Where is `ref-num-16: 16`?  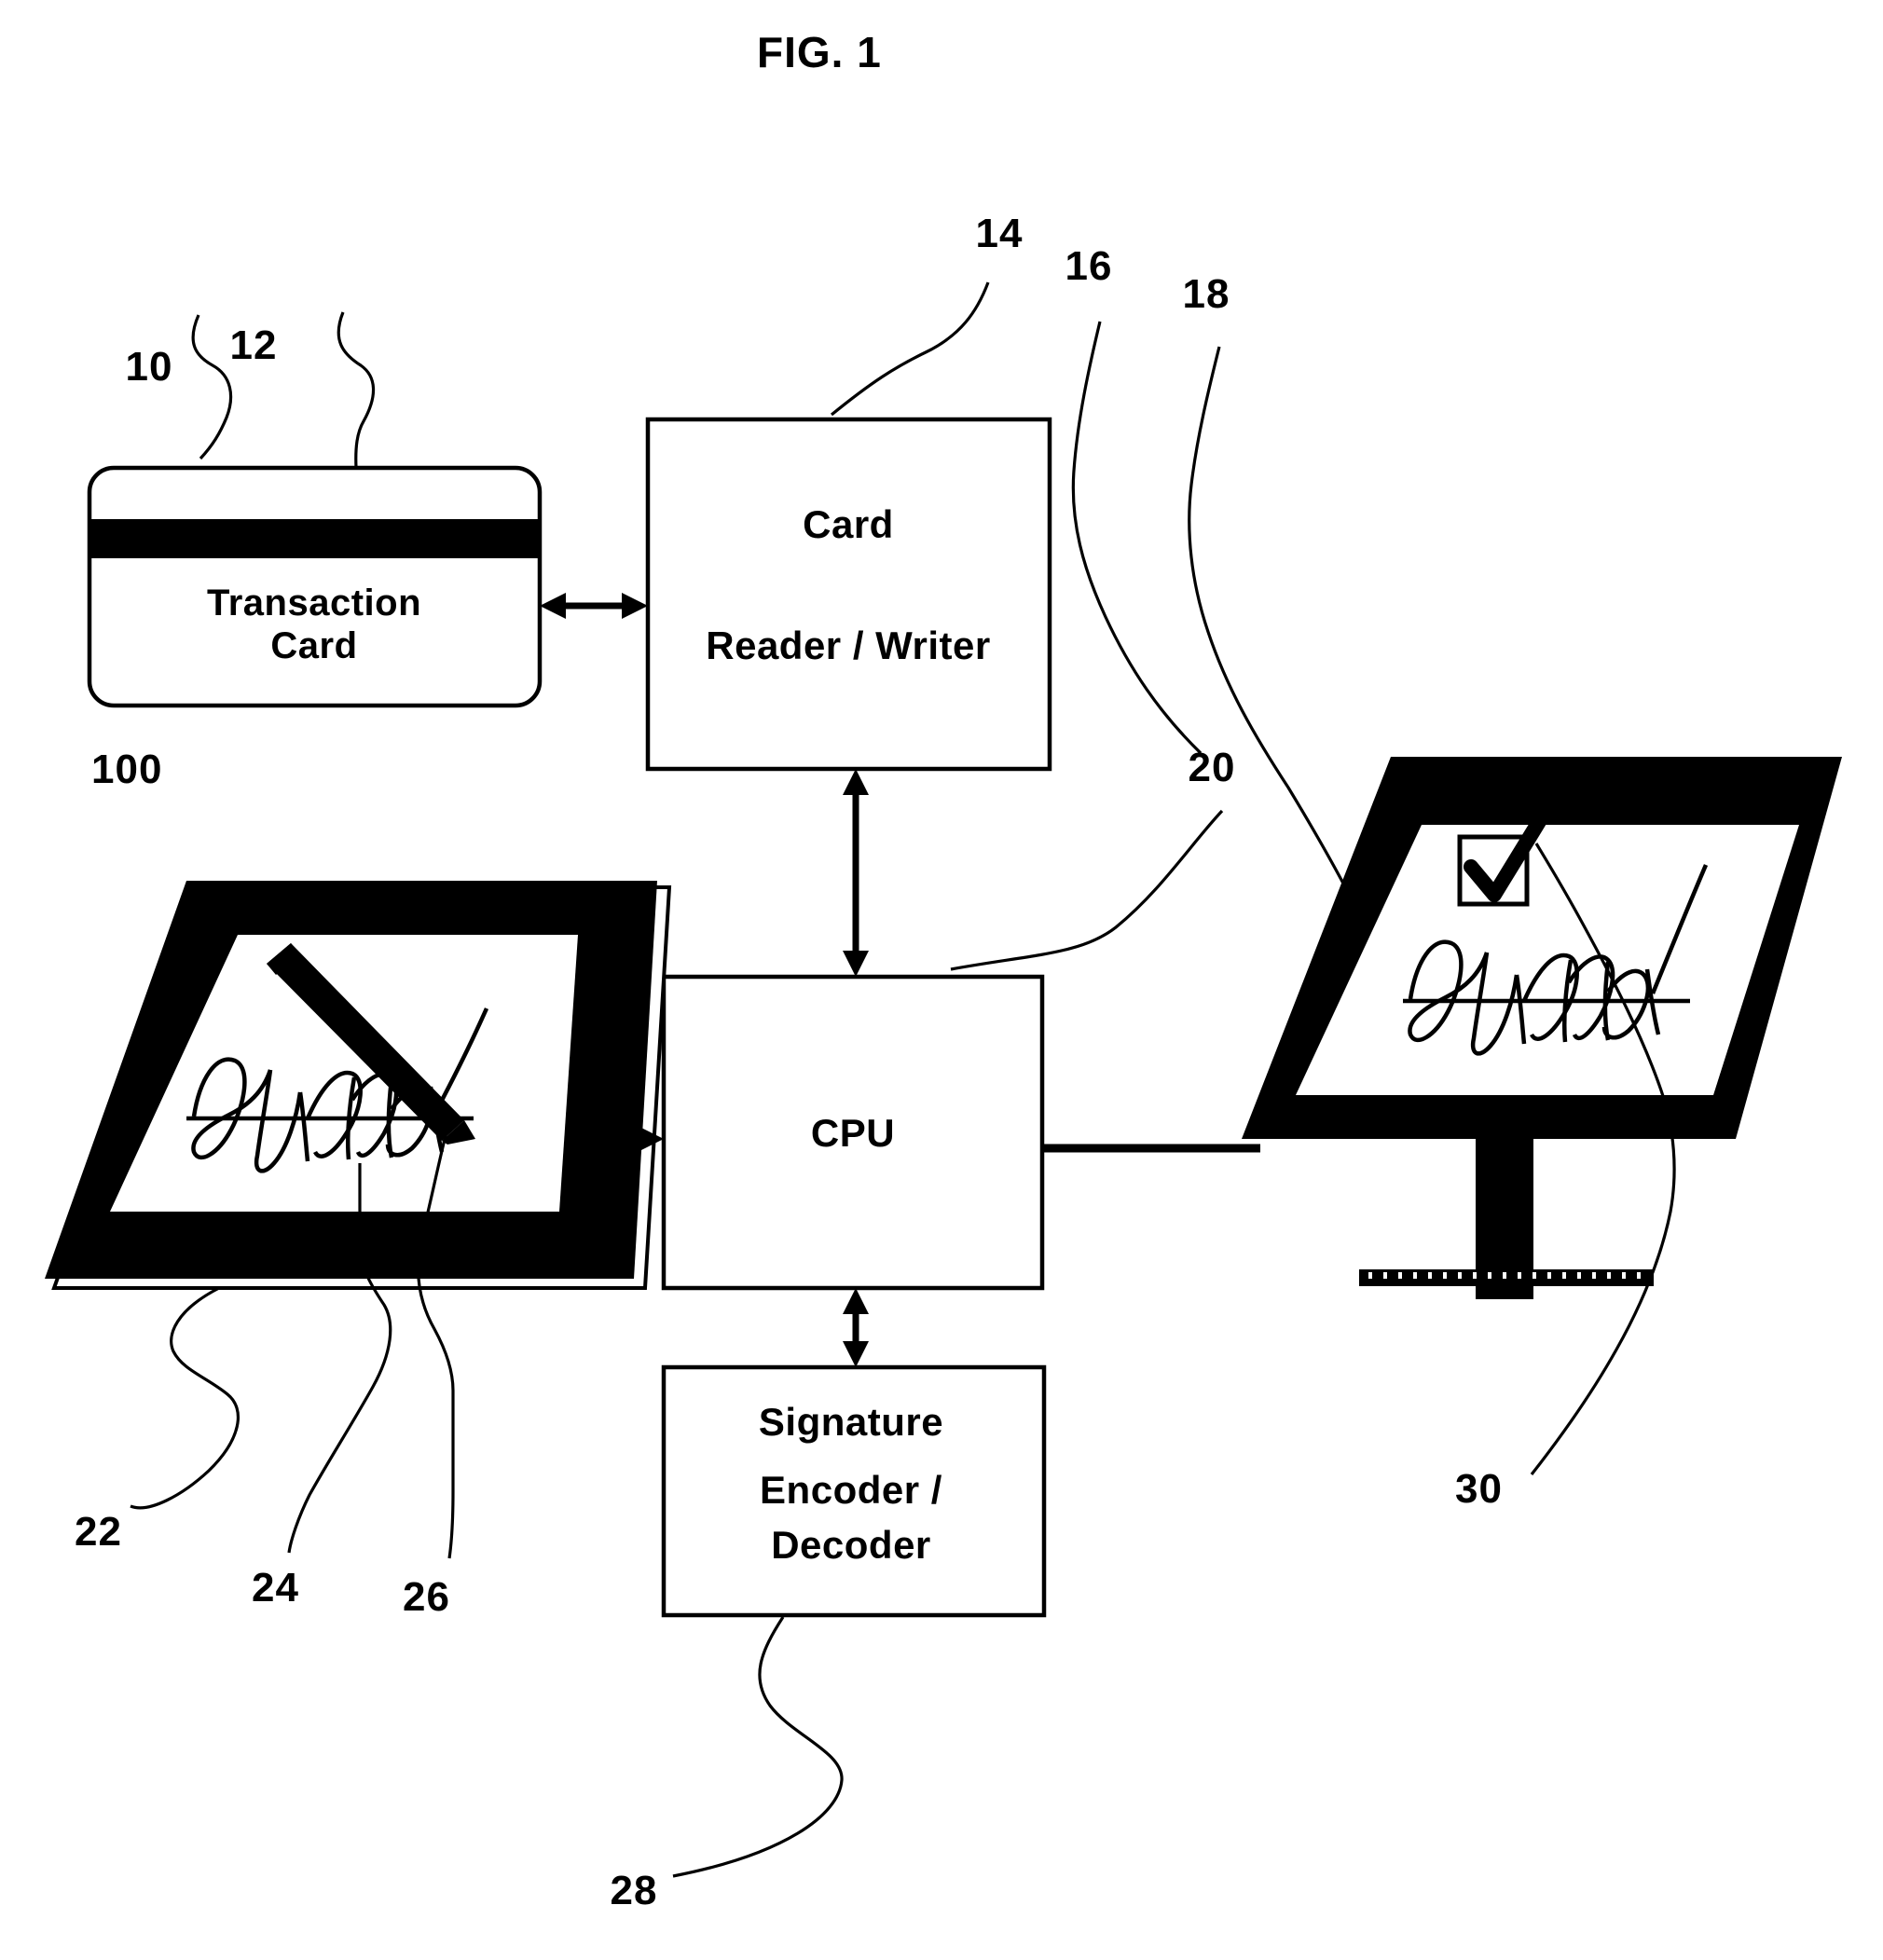
ref-num-16: 16 is located at coordinates (1089, 266).